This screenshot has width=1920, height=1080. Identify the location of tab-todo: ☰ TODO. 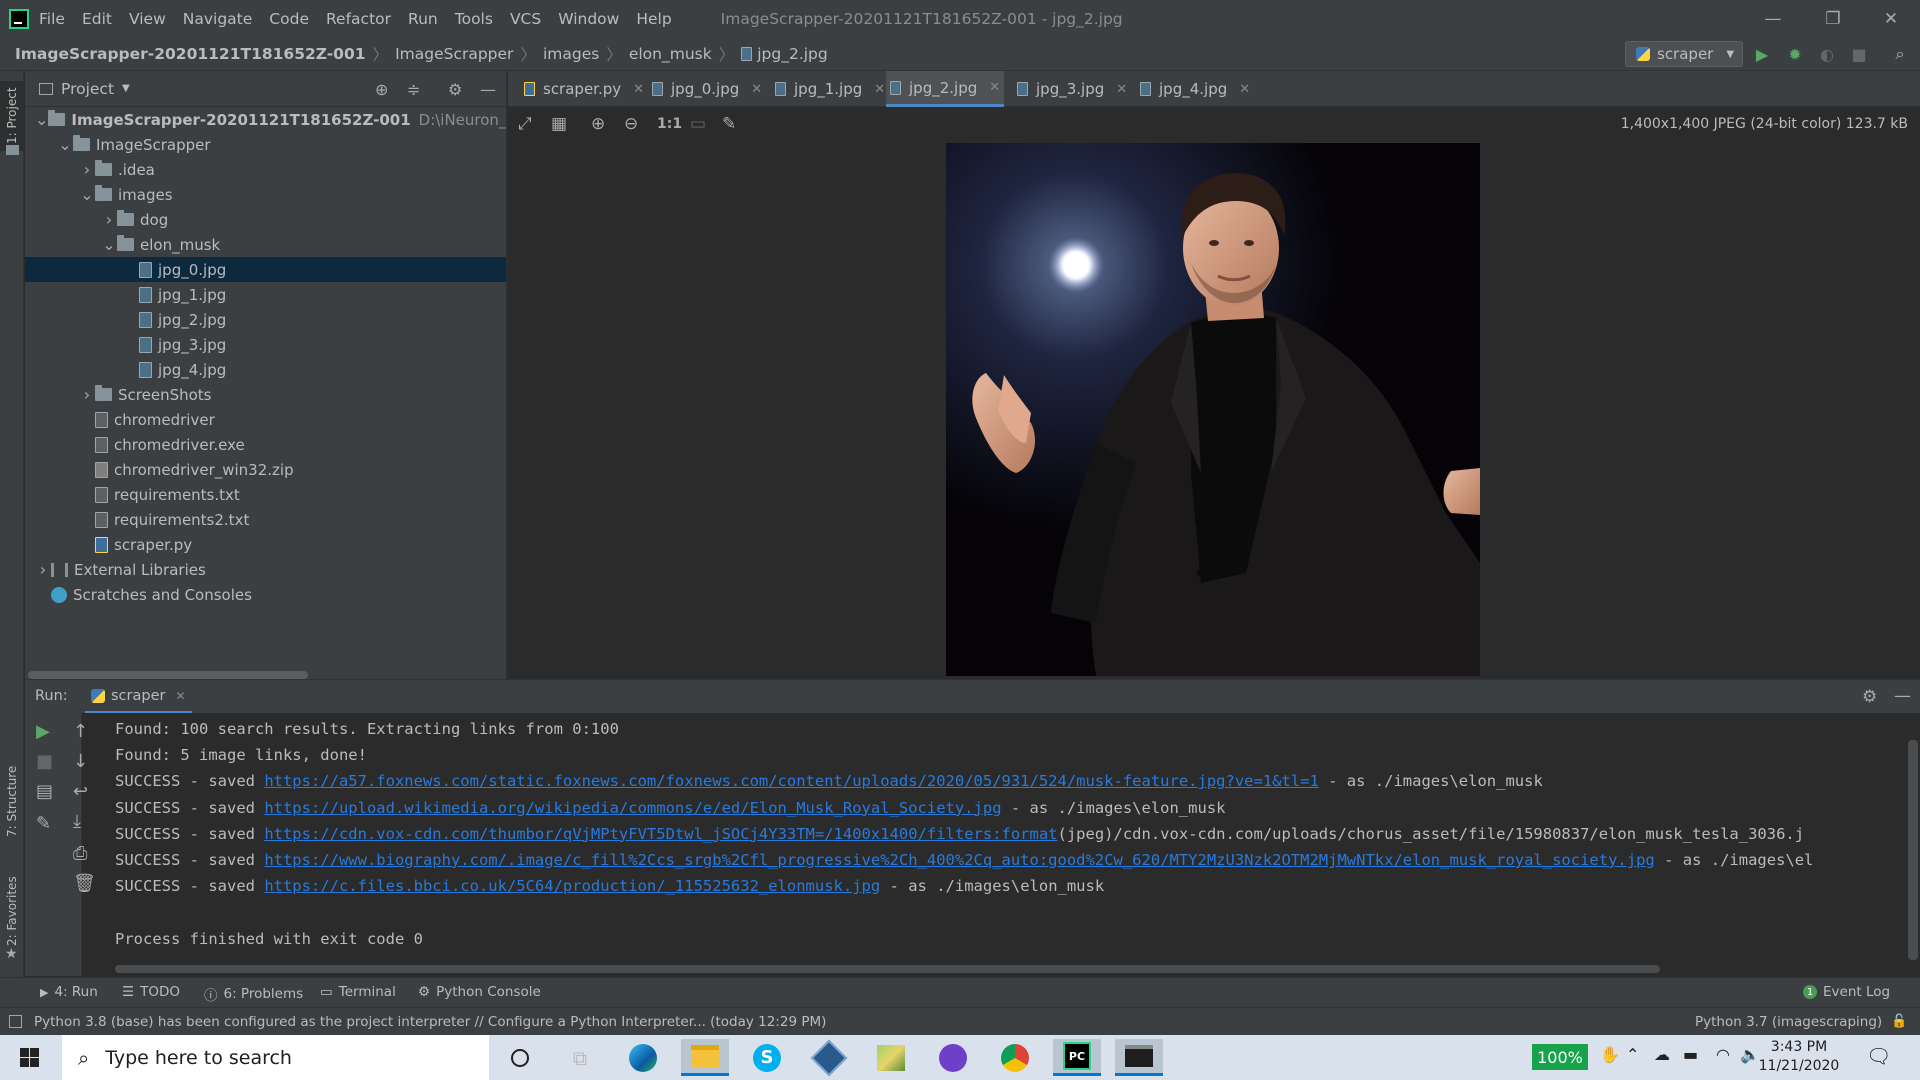
(151, 992).